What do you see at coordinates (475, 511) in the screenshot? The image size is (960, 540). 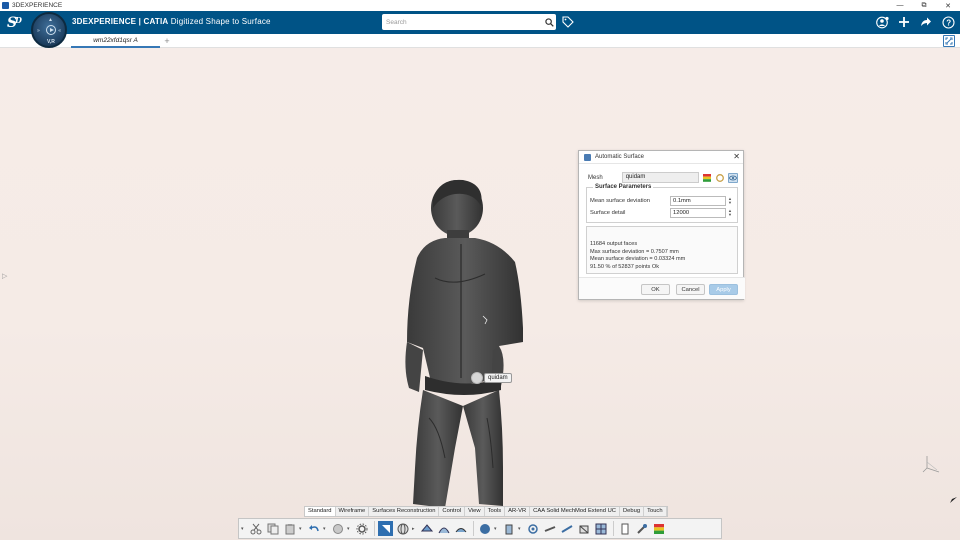 I see `tab-view: View` at bounding box center [475, 511].